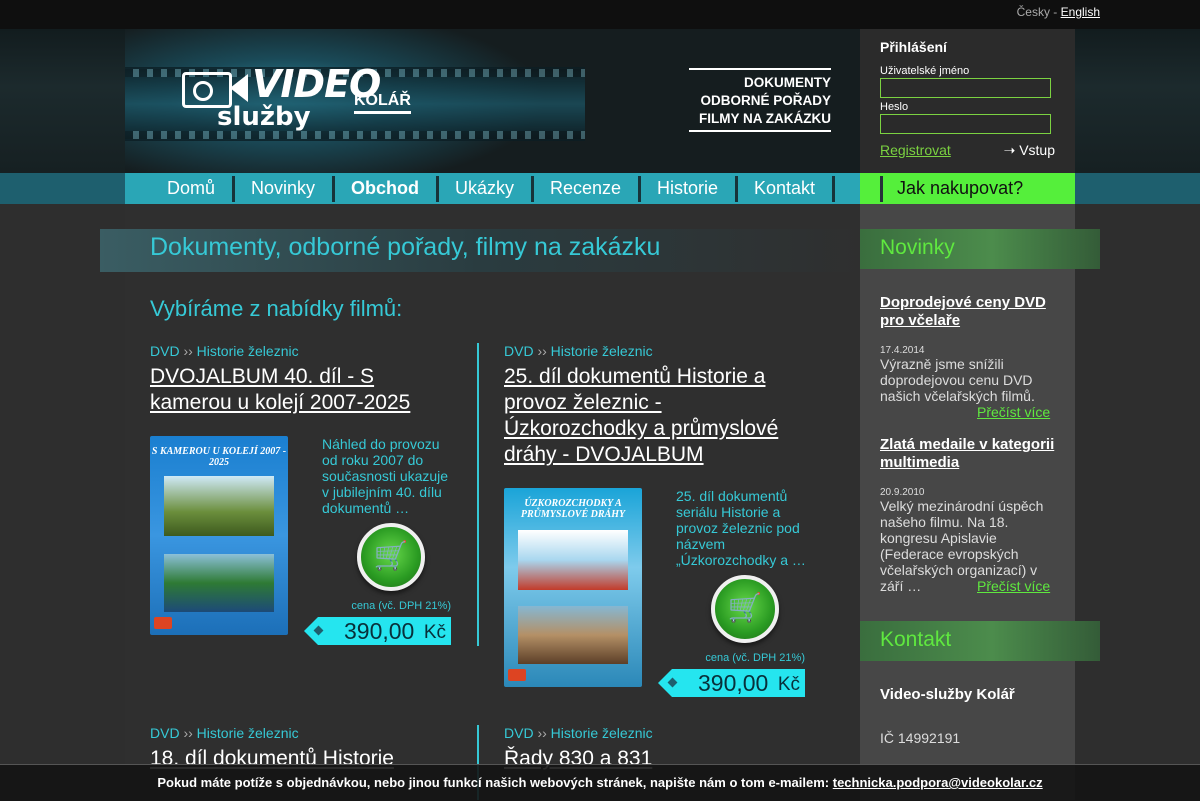 The image size is (1200, 801). I want to click on product-cover-image: S KAMEROU U KOLEJÍ 2007 - 2025, so click(219, 535).